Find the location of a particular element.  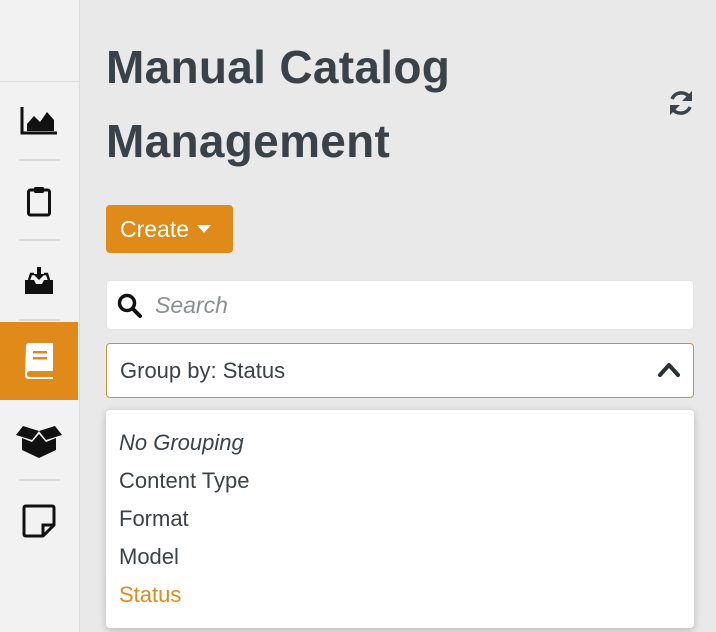

sidebar-header is located at coordinates (39, 41).